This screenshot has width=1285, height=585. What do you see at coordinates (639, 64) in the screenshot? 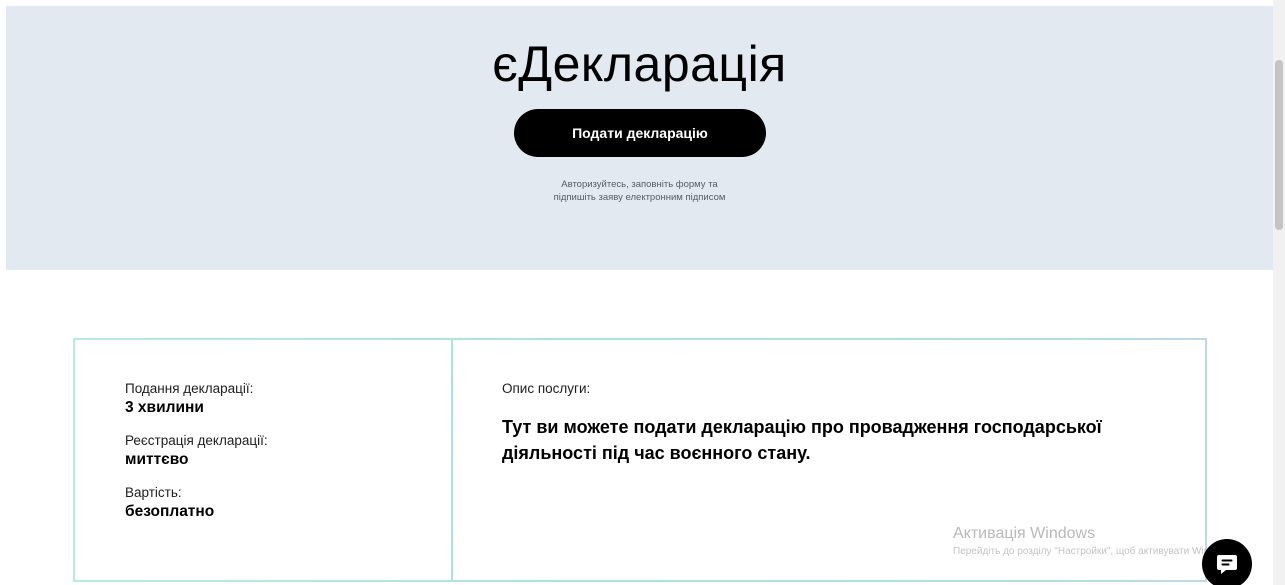
I see `page-title: єДекларація` at bounding box center [639, 64].